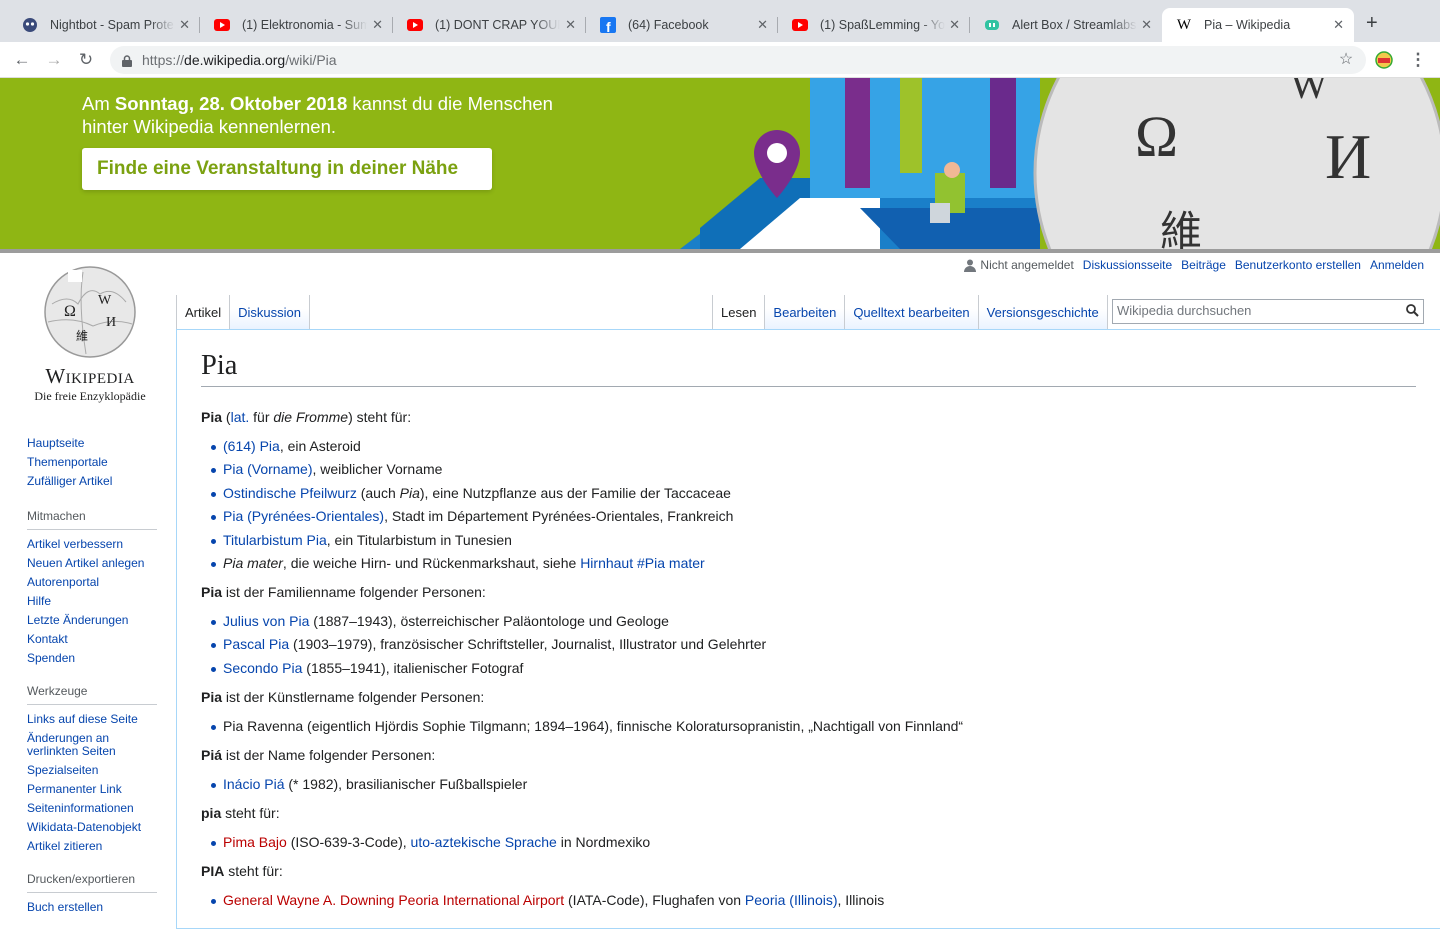 The width and height of the screenshot is (1440, 929). Describe the element at coordinates (992, 25) in the screenshot. I see `streamlabs-icon` at that location.